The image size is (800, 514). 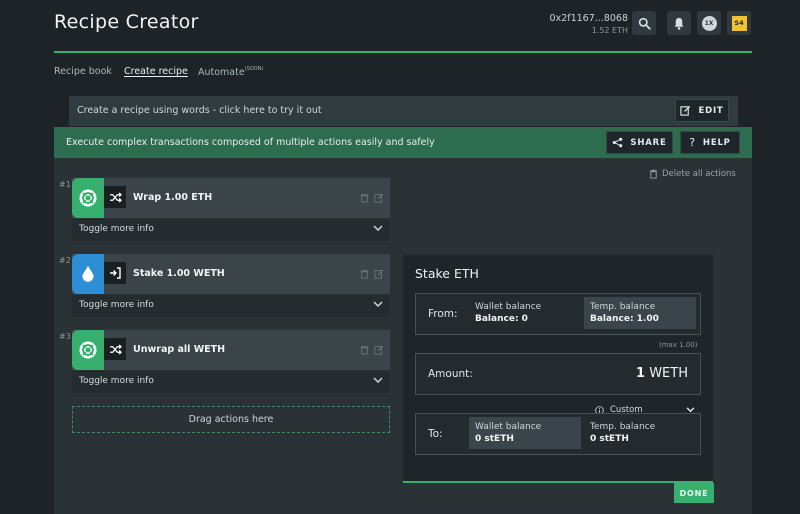 I want to click on action-card-wrap: Wrap 1.00 ETH, so click(x=231, y=198).